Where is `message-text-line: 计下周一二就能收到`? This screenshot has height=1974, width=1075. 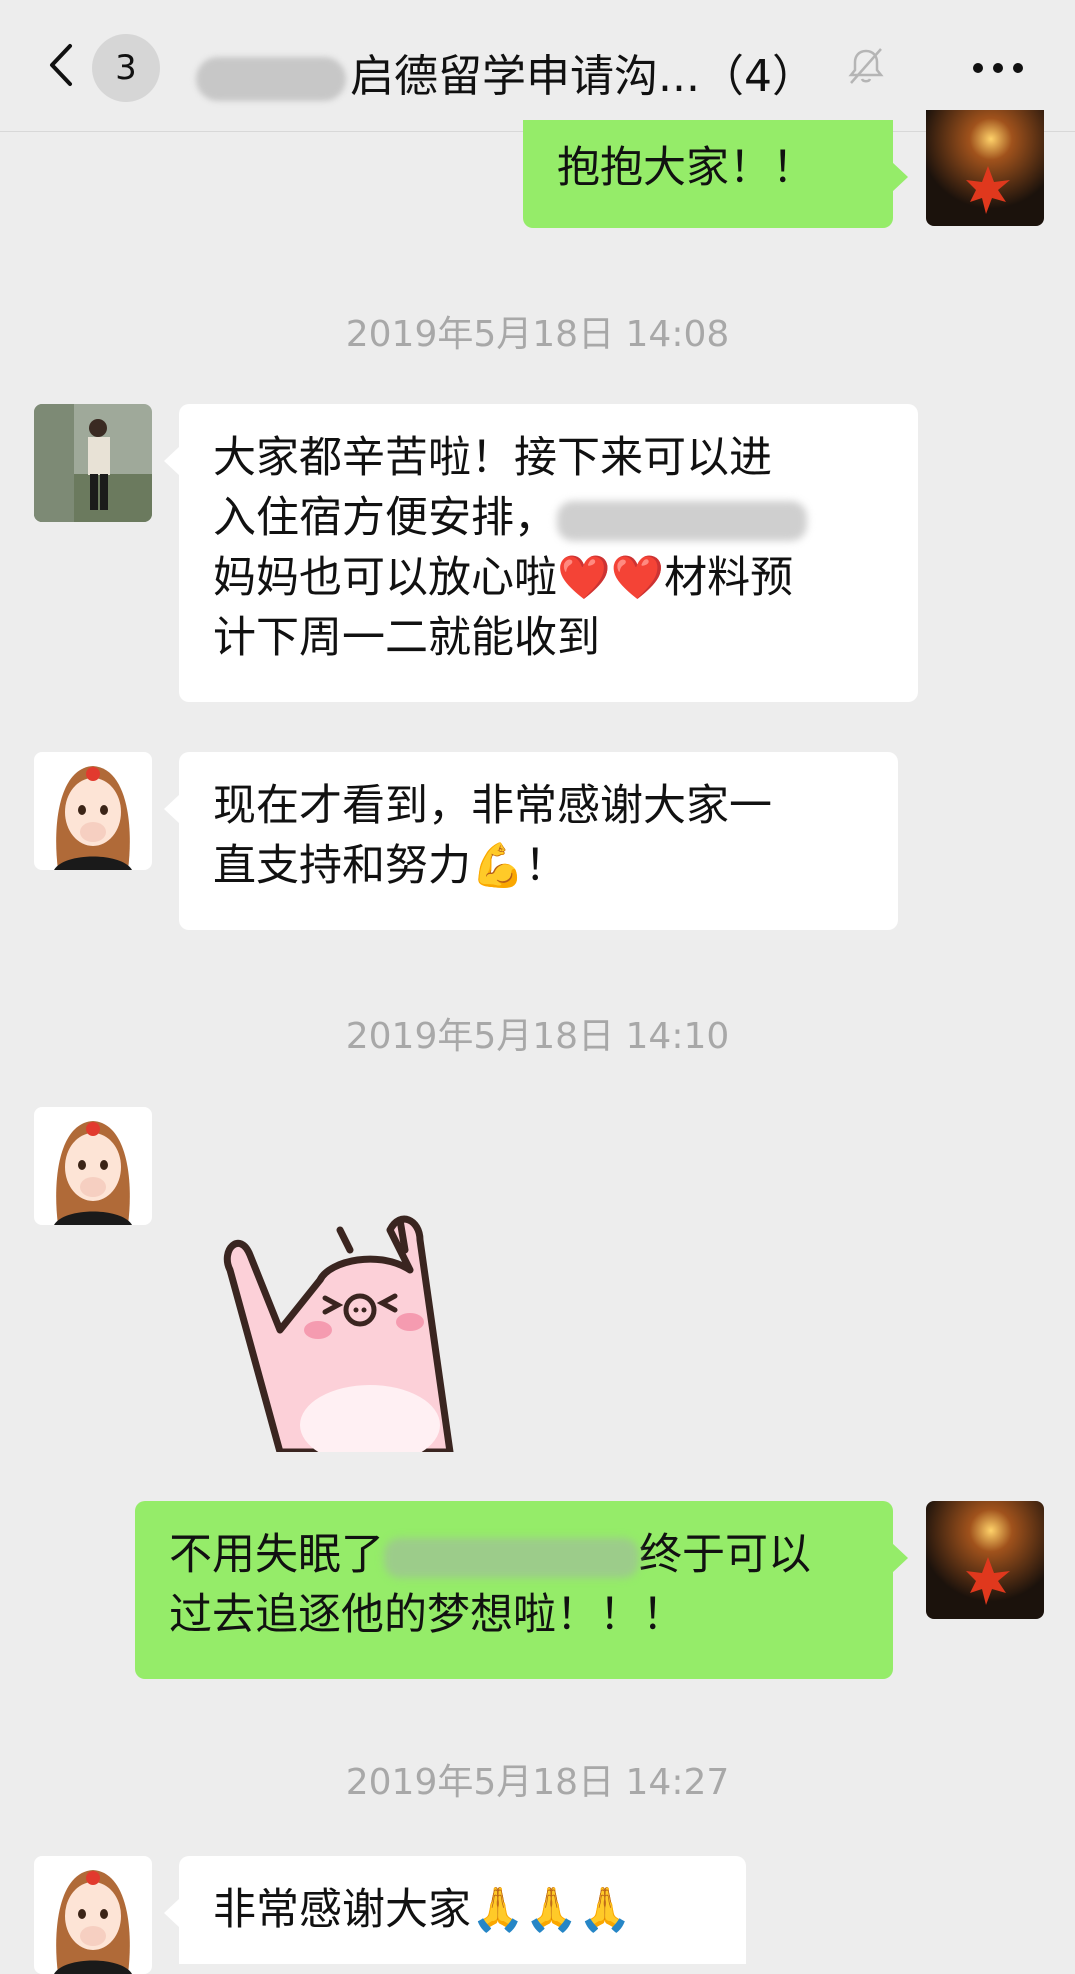 message-text-line: 计下周一二就能收到 is located at coordinates (406, 638).